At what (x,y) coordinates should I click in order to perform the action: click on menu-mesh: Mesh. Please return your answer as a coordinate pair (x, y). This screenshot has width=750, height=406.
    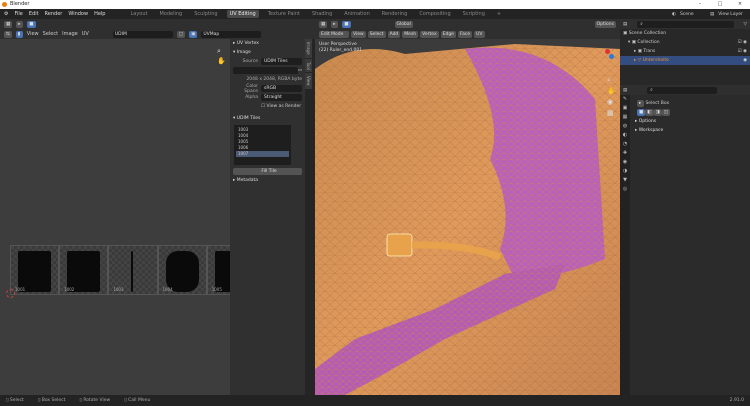
    Looking at the image, I should click on (410, 34).